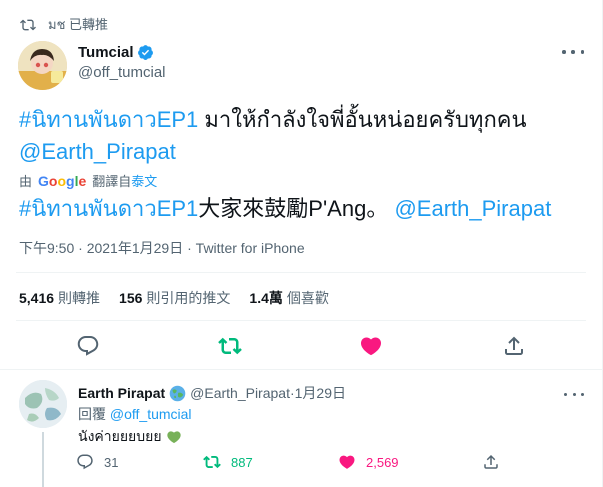 This screenshot has height=487, width=603. I want to click on translated-body: 大家來鼓勵P'Ang。, so click(293, 208).